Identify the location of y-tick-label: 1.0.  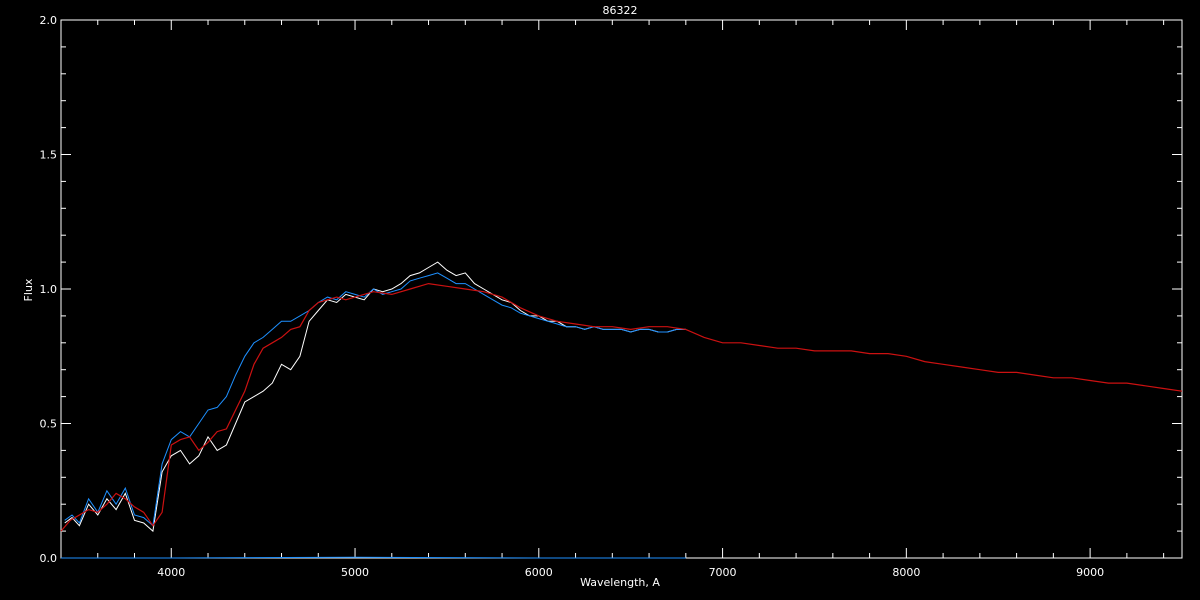
(49, 289).